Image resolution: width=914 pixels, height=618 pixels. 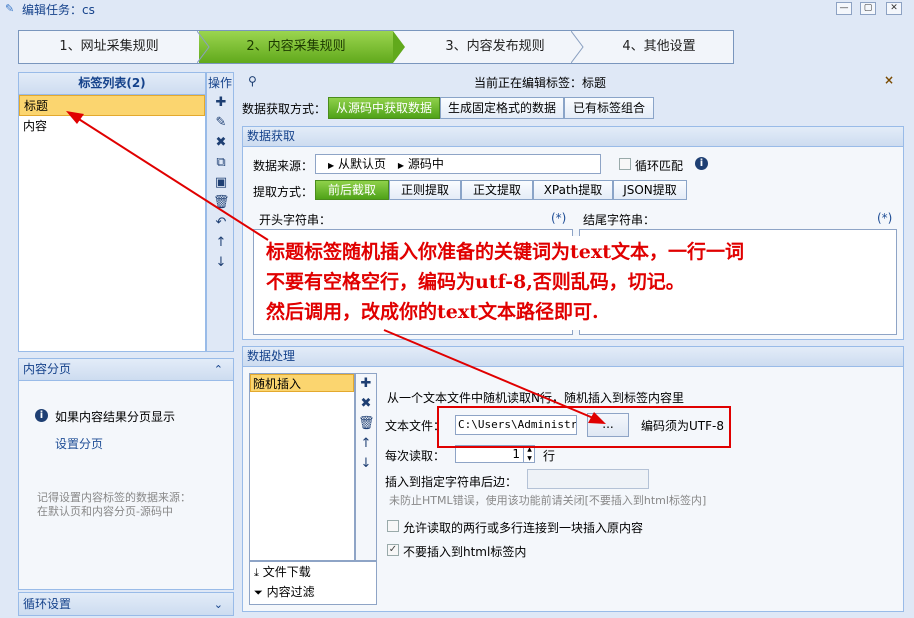 What do you see at coordinates (126, 604) in the screenshot?
I see `loop-settings-header: 循环设置 ⌄` at bounding box center [126, 604].